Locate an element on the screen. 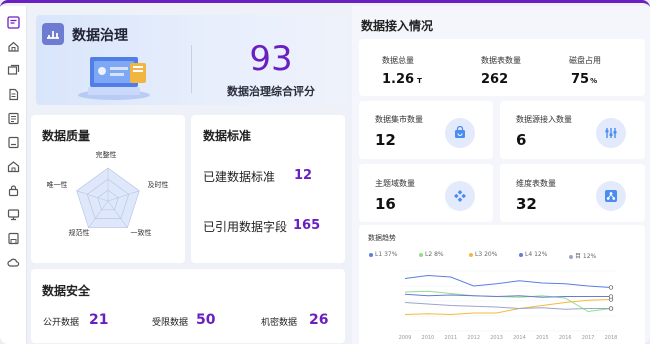 The height and width of the screenshot is (344, 650). secret-data-label: 机密数据 is located at coordinates (279, 323).